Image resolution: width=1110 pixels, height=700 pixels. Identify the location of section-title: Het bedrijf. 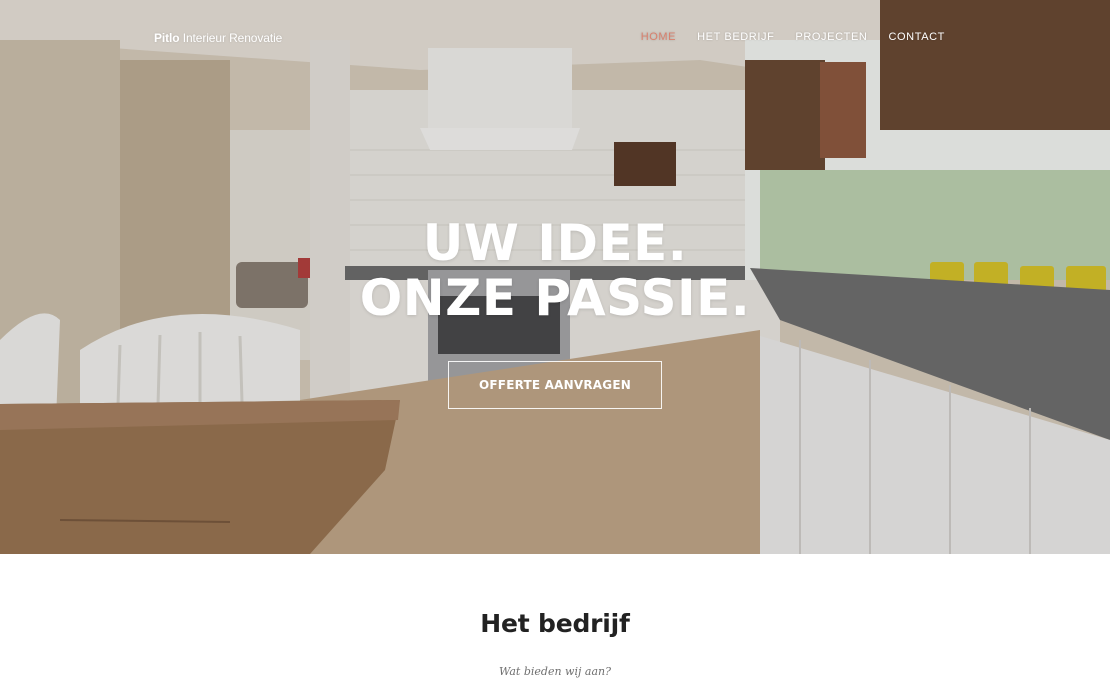
(555, 623).